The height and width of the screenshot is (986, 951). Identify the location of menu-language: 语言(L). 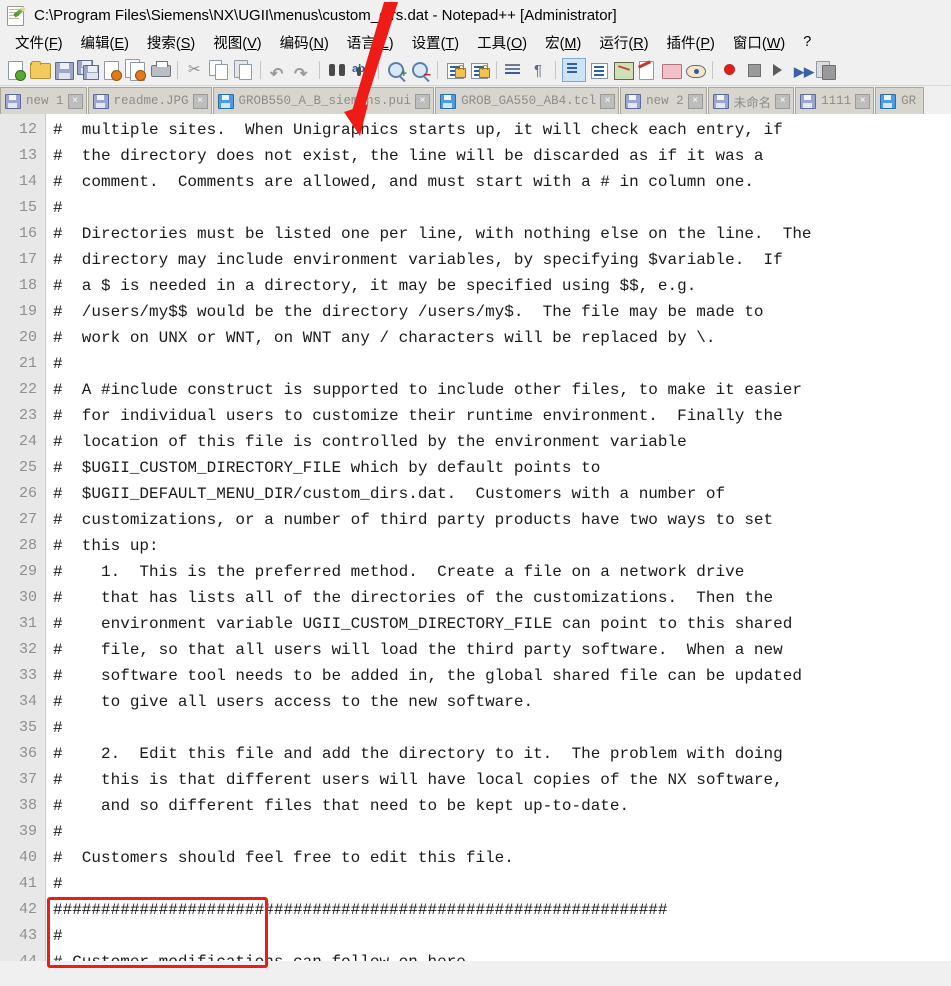
(370, 43).